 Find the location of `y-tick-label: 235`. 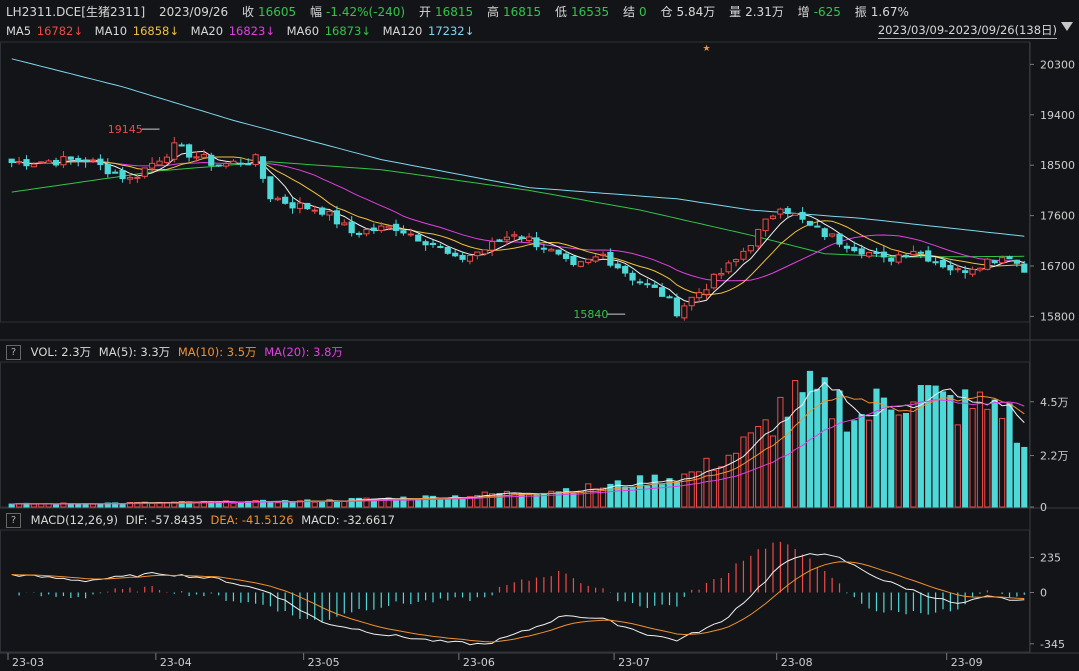

y-tick-label: 235 is located at coordinates (1050, 558).